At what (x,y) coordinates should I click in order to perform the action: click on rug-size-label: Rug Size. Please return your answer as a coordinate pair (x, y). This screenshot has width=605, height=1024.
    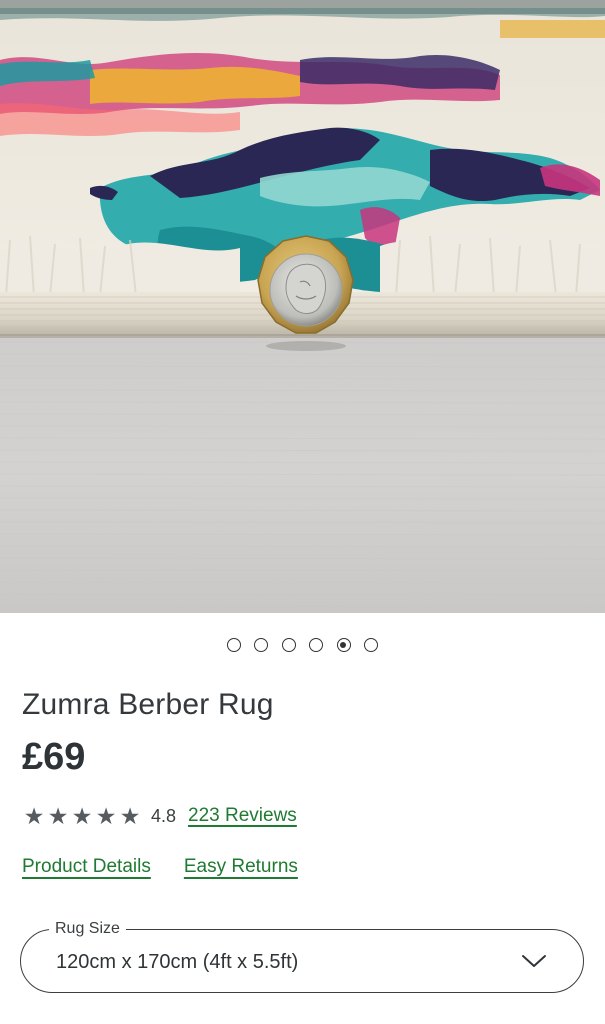
    Looking at the image, I should click on (87, 929).